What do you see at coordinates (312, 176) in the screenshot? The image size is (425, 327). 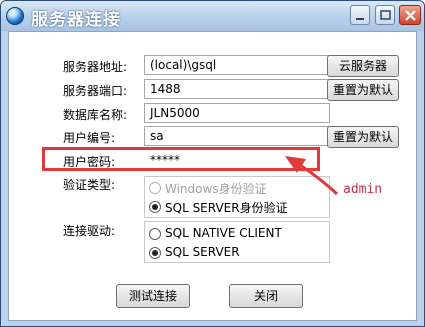 I see `annotation-arrow-icon` at bounding box center [312, 176].